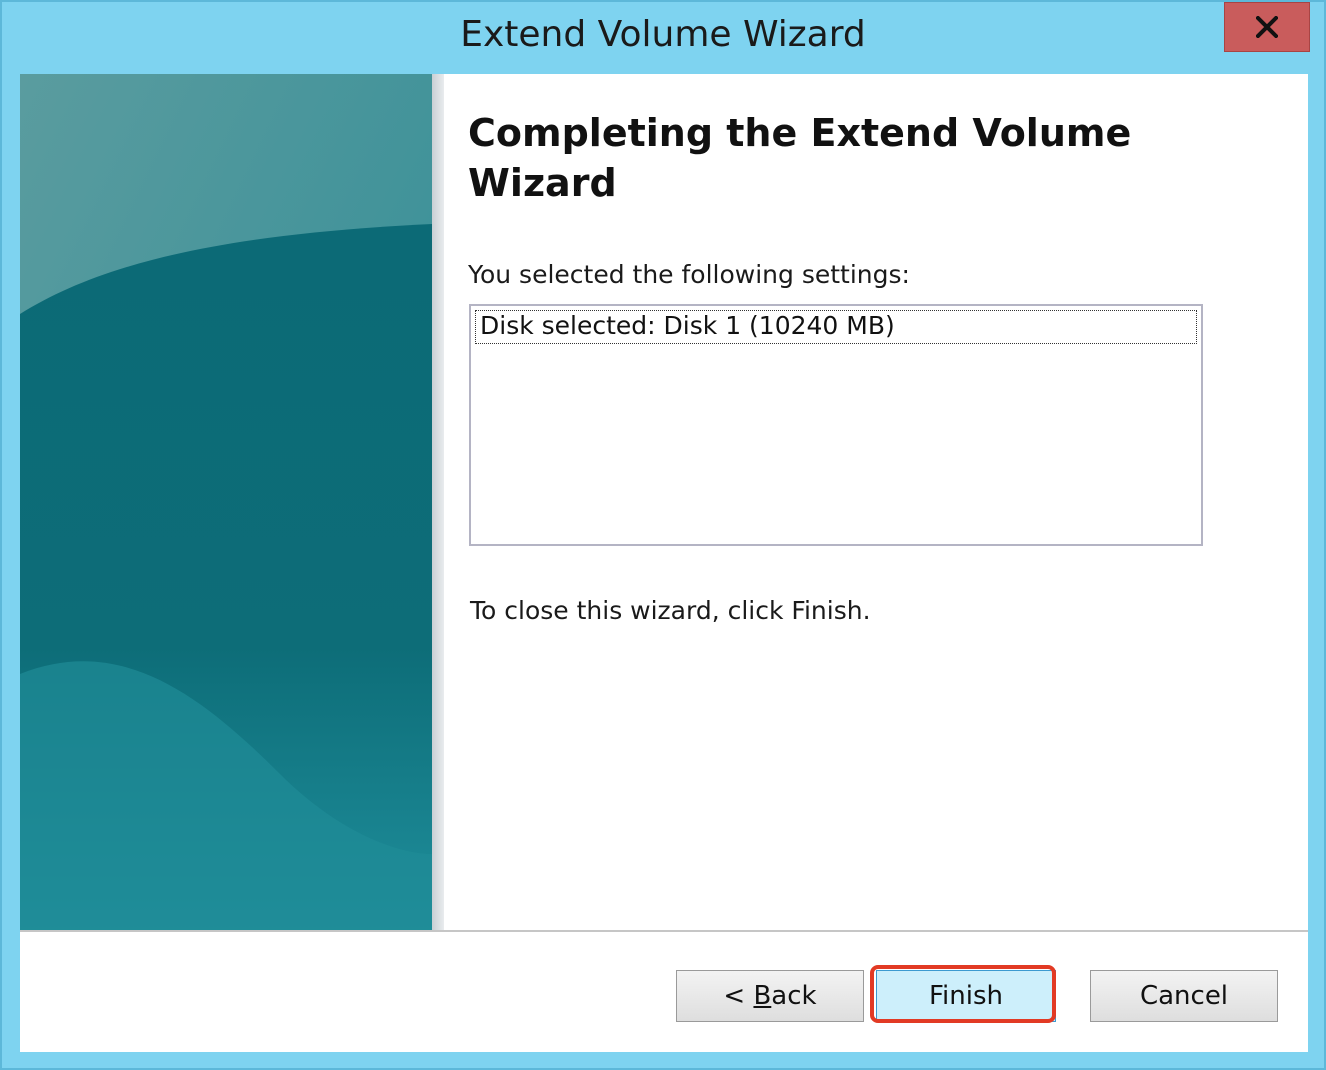 This screenshot has height=1070, width=1326. Describe the element at coordinates (836, 425) in the screenshot. I see `settings-list: Disk selected: Disk 1 (10240 MB)` at that location.